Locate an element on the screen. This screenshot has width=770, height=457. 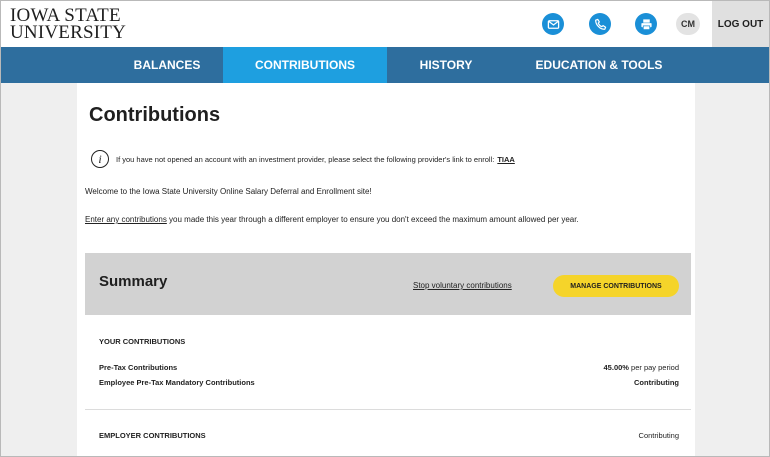
phone-button is located at coordinates (600, 24).